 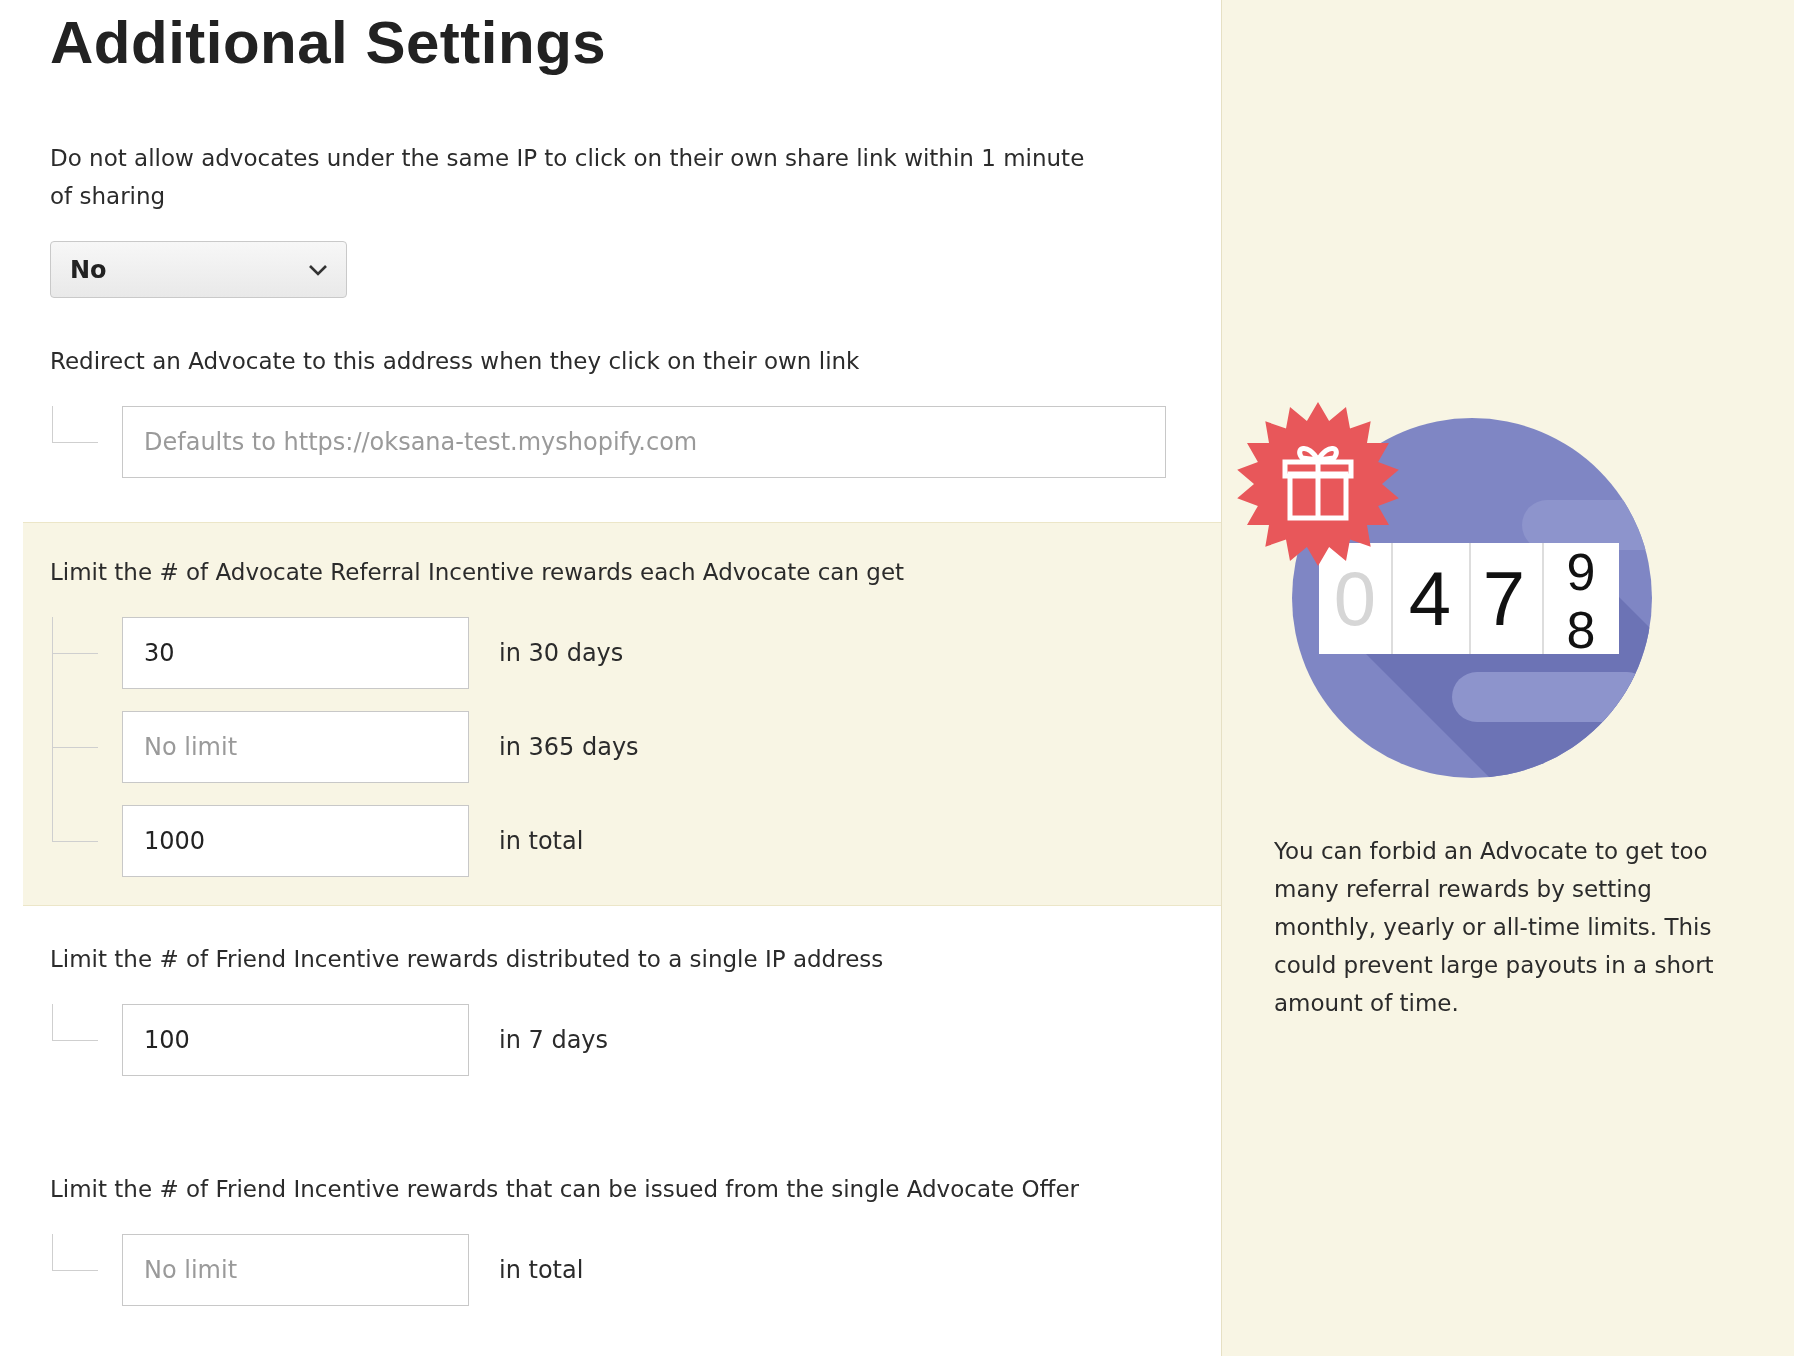 What do you see at coordinates (295, 653) in the screenshot?
I see `input-field: 30` at bounding box center [295, 653].